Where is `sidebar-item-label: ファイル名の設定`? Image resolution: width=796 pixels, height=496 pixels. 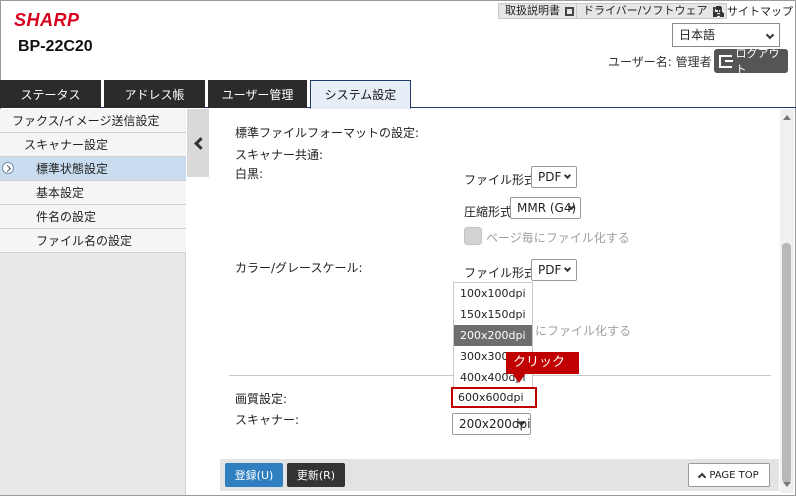 sidebar-item-label: ファイル名の設定 is located at coordinates (84, 241).